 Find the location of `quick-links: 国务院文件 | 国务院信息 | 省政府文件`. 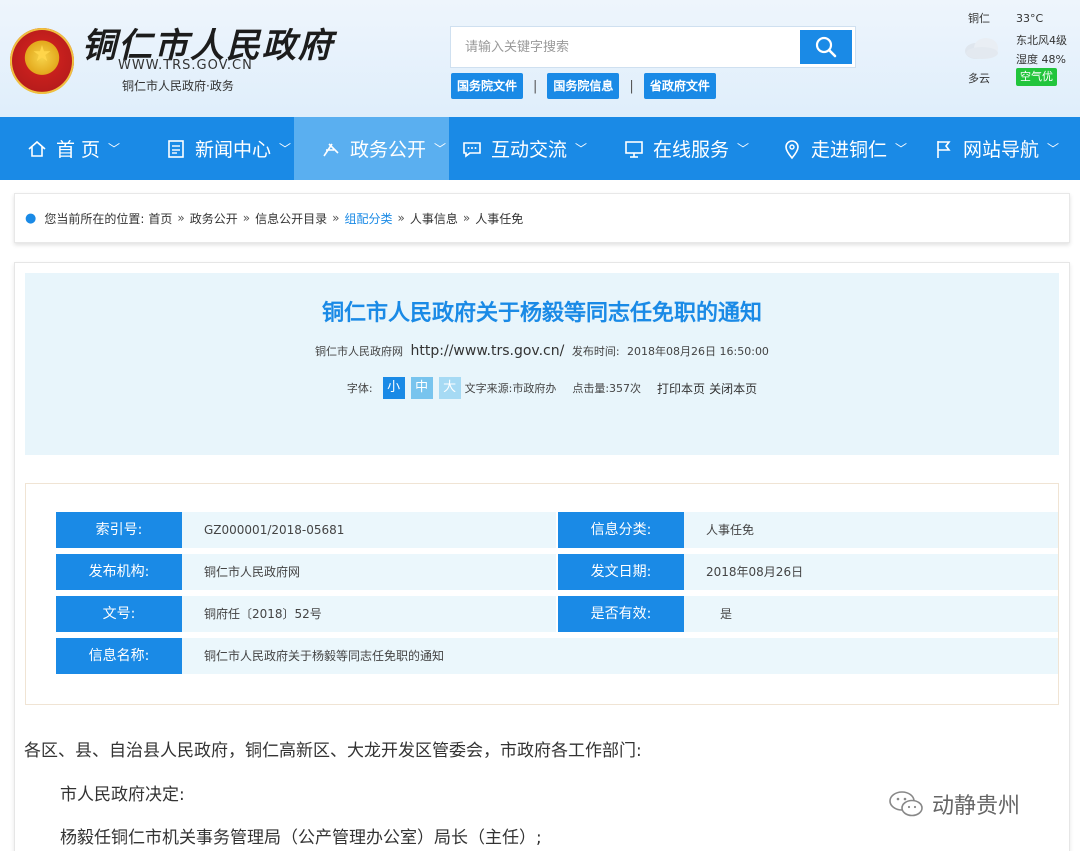

quick-links: 国务院文件 | 国务院信息 | 省政府文件 is located at coordinates (583, 86).